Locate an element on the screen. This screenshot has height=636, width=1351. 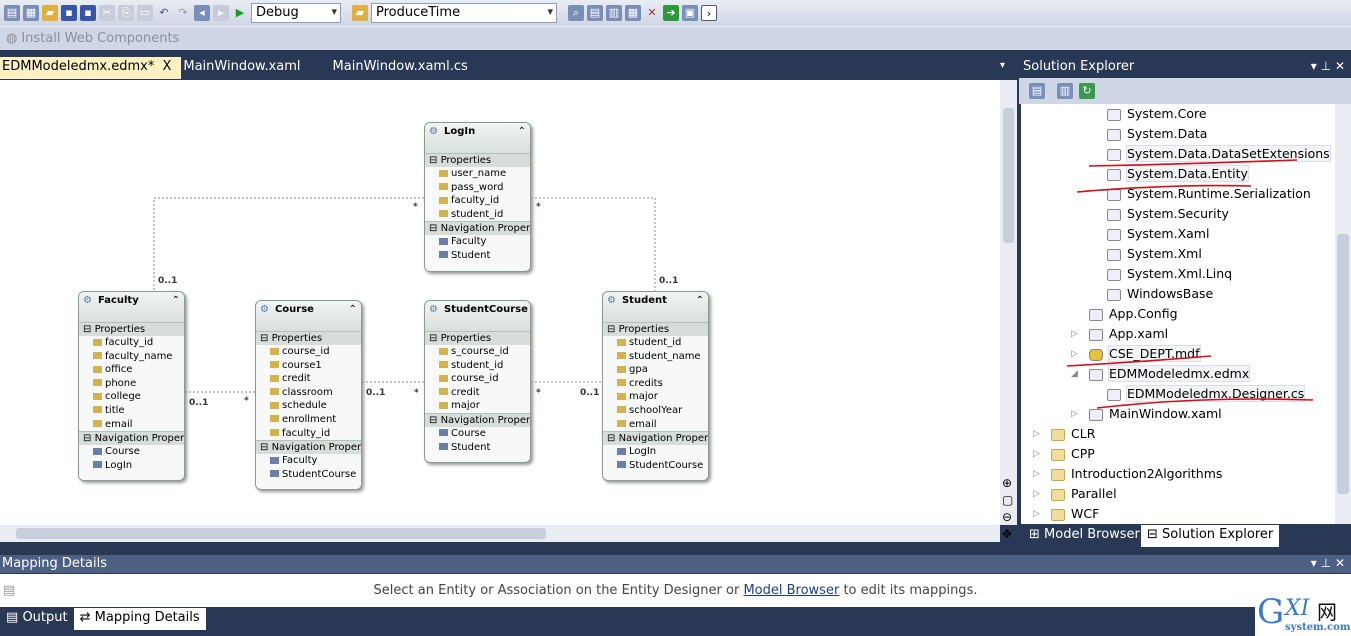
tree-item: ▷ App.xaml is located at coordinates (1119, 334).